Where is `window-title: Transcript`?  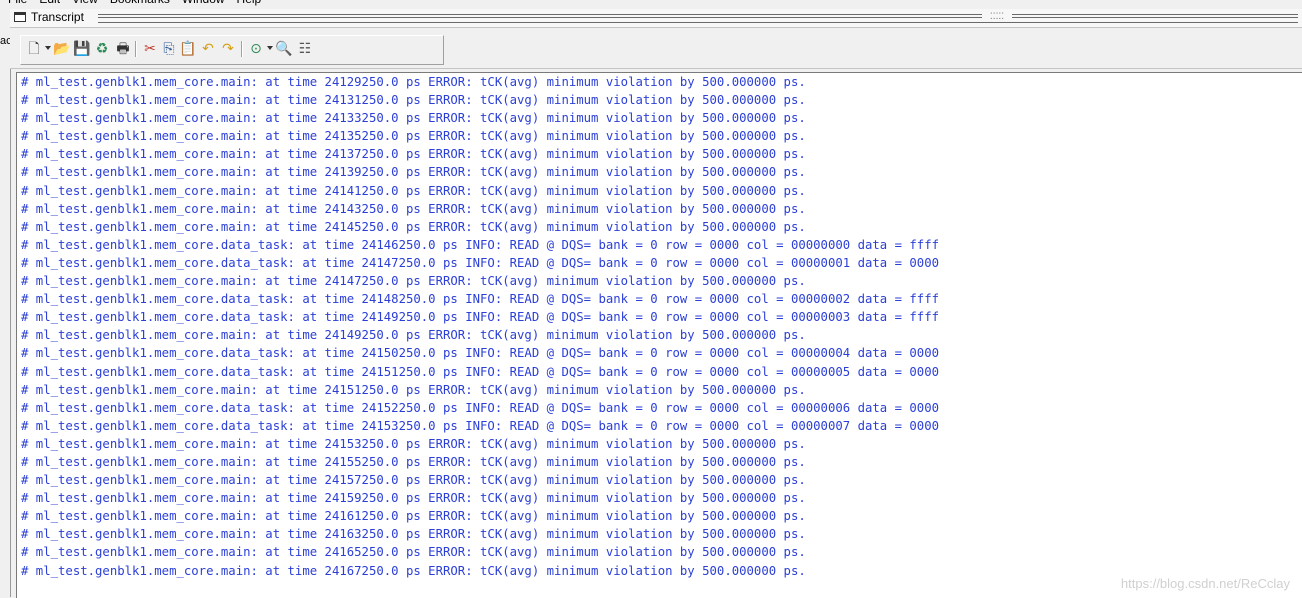 window-title: Transcript is located at coordinates (59, 17).